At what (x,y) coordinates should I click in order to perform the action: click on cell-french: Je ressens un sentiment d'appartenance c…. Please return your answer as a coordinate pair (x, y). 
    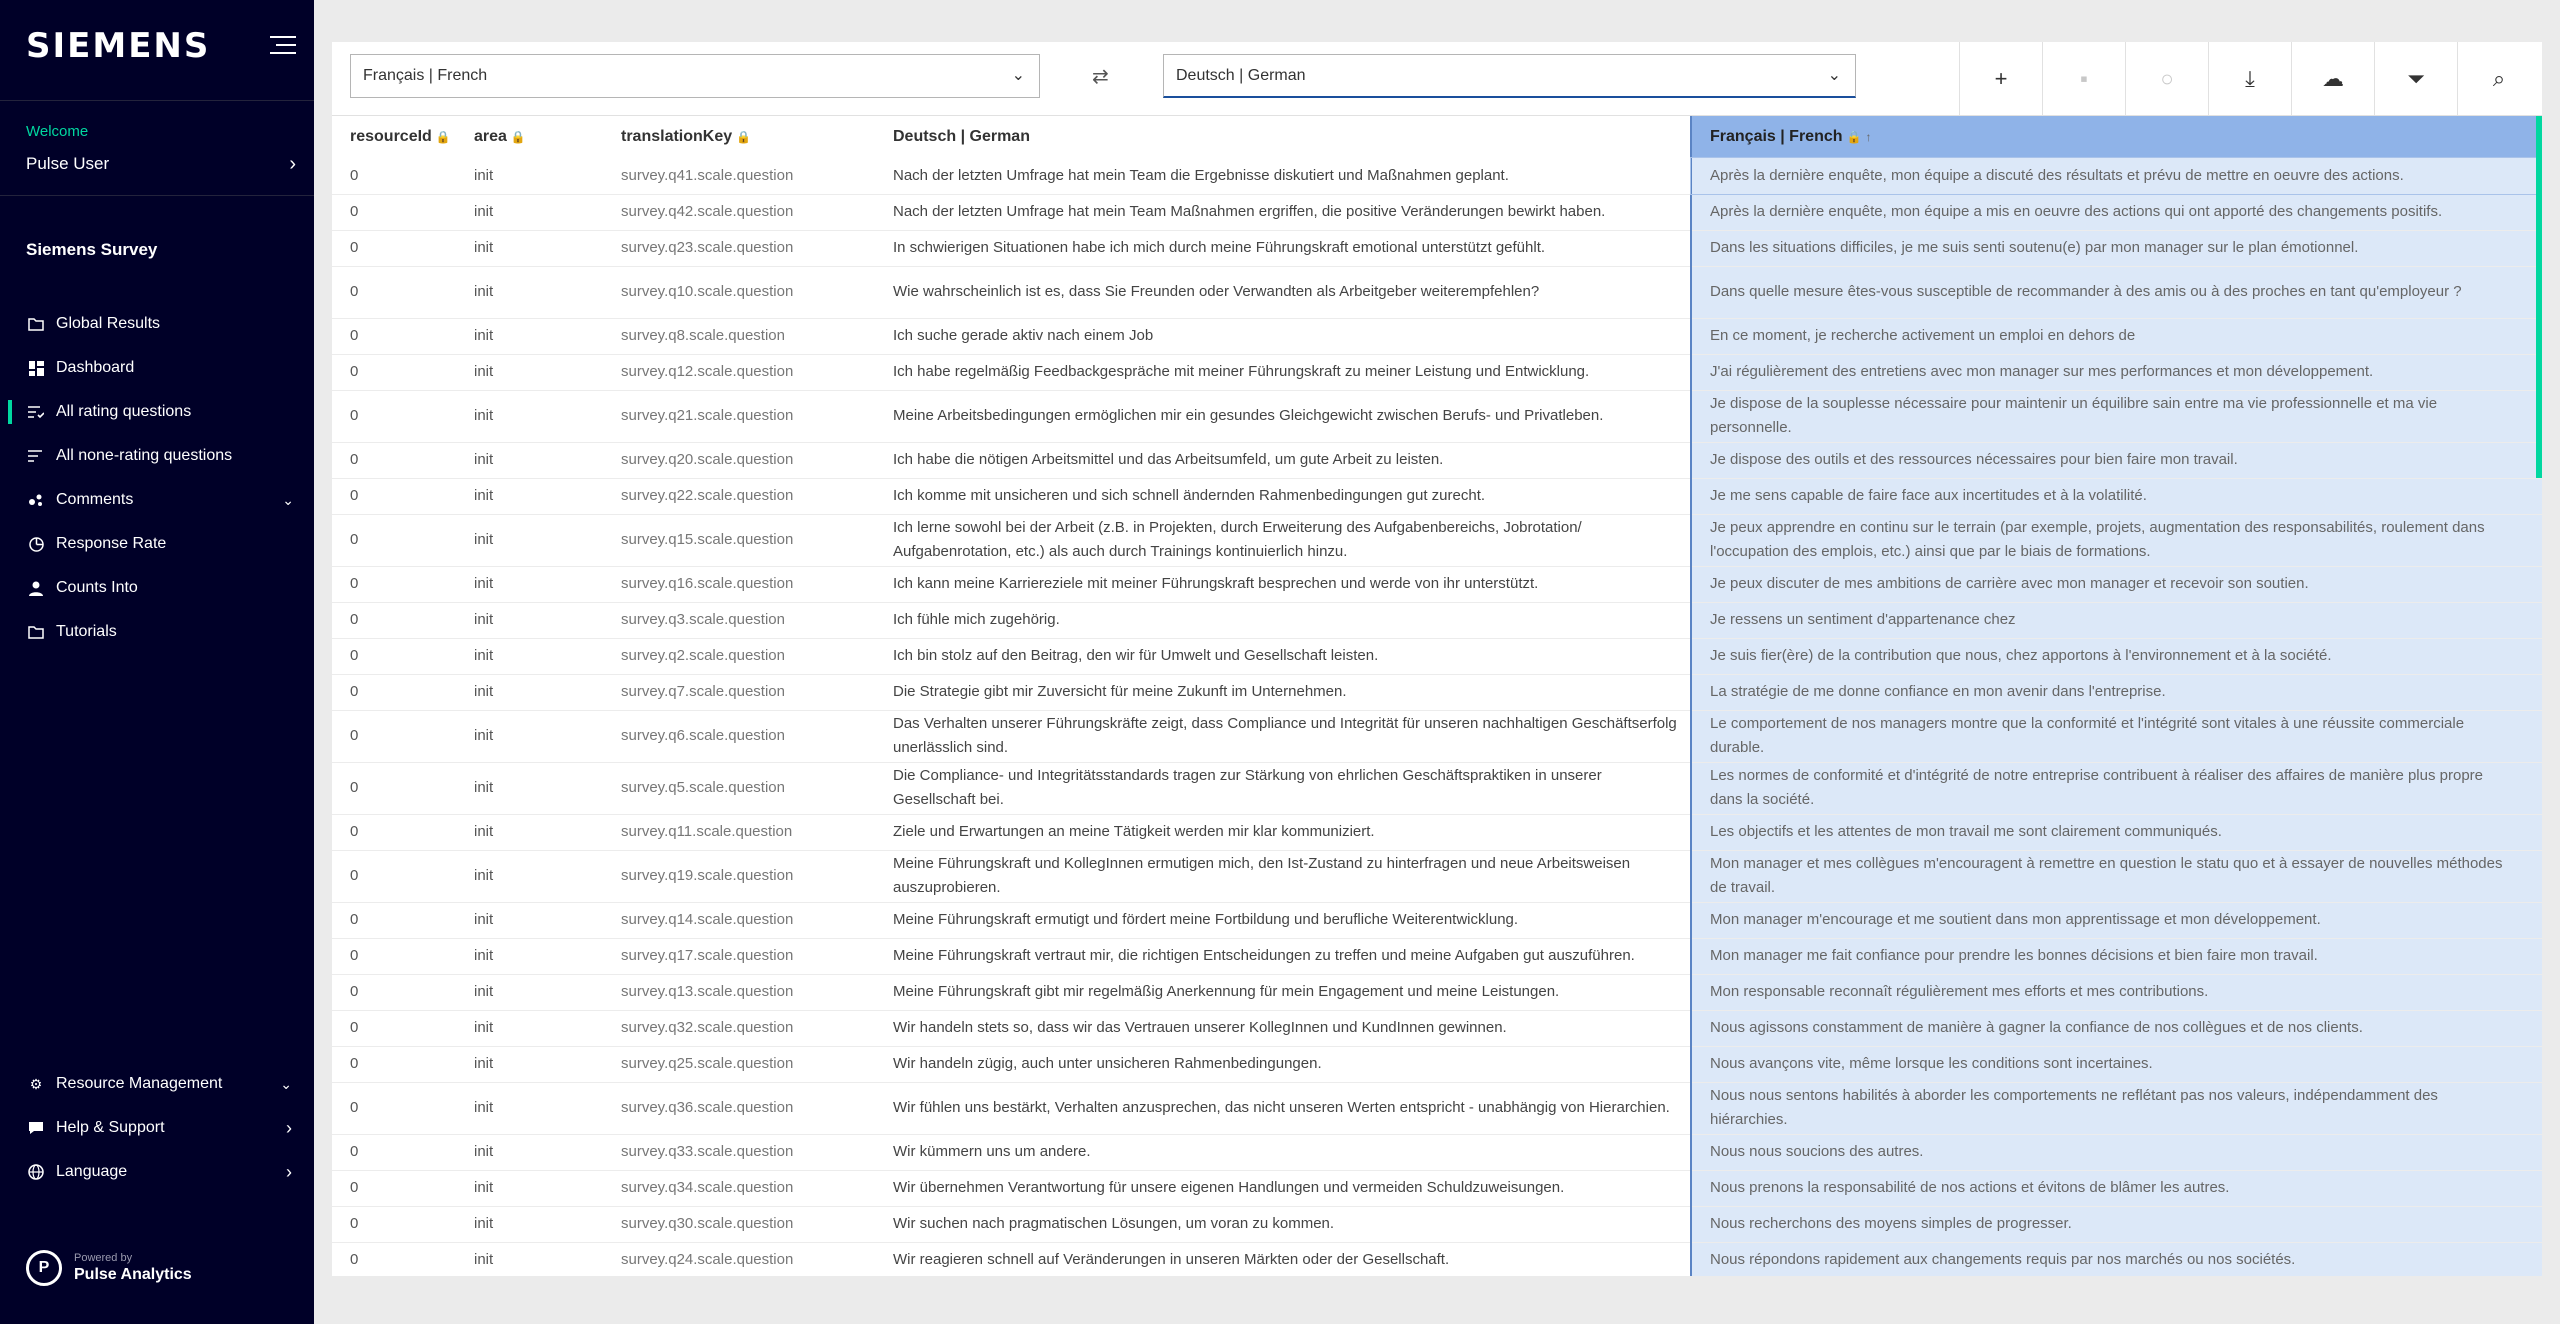
    Looking at the image, I should click on (2116, 620).